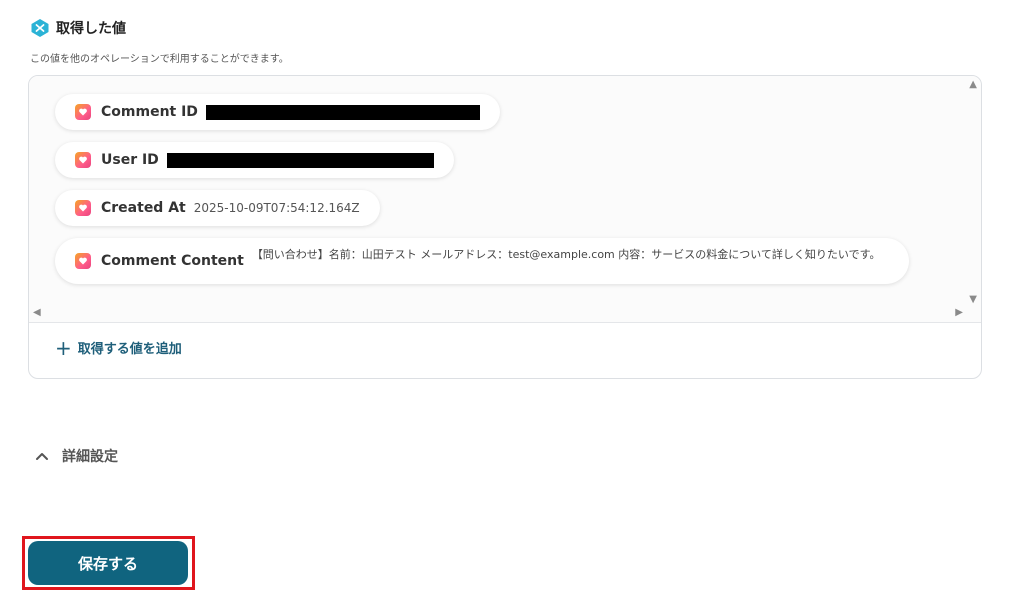 The width and height of the screenshot is (1016, 609). What do you see at coordinates (108, 563) in the screenshot?
I see `save-button: 保存する` at bounding box center [108, 563].